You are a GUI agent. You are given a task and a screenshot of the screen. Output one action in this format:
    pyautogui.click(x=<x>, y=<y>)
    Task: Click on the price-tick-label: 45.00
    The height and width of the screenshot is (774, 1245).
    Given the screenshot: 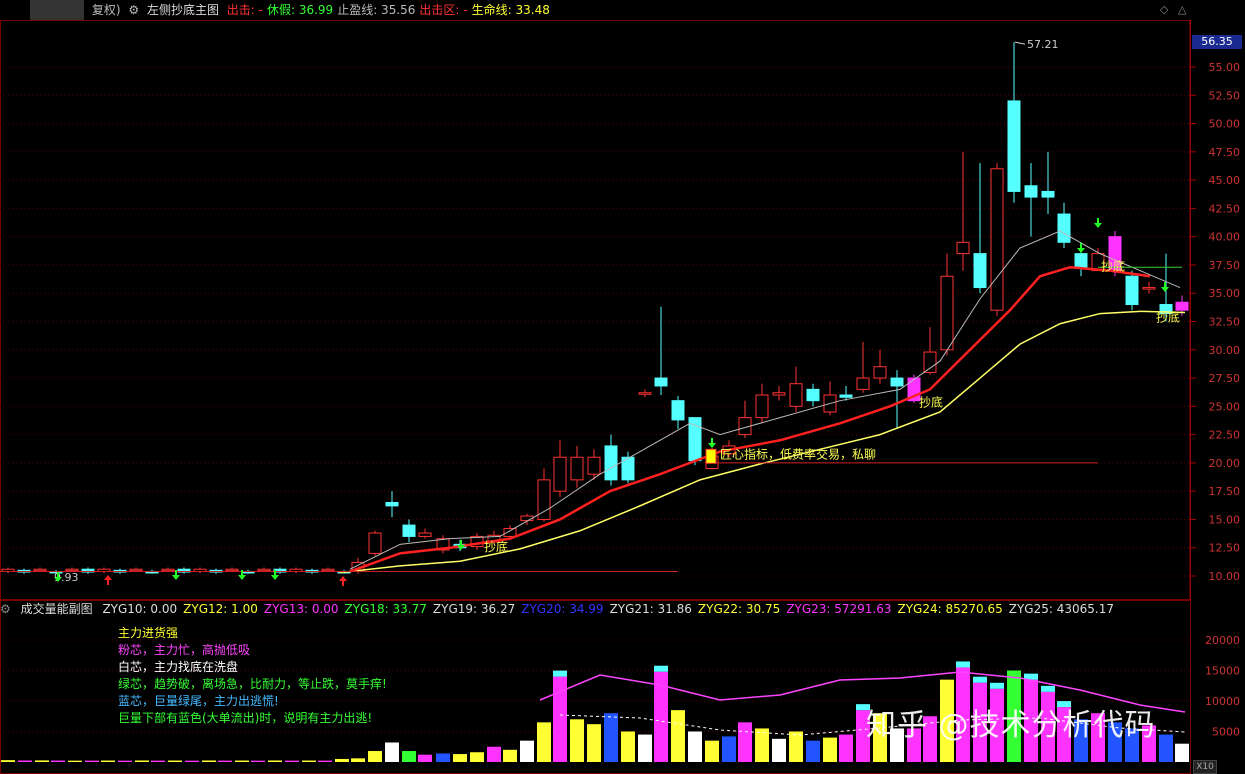 What is the action you would take?
    pyautogui.click(x=1225, y=180)
    